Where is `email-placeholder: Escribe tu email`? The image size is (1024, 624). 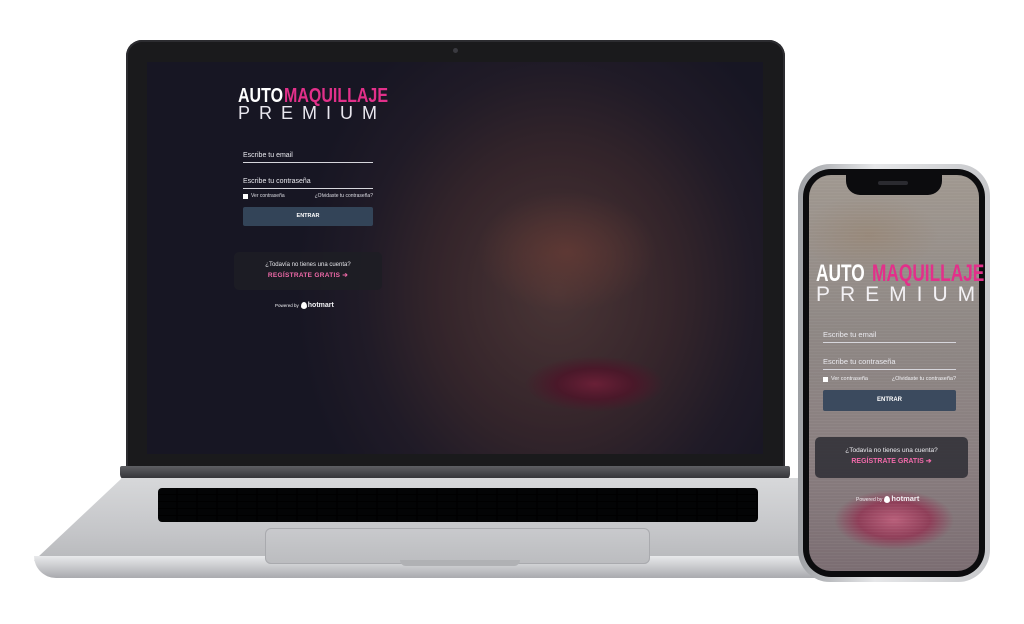
email-placeholder: Escribe tu email is located at coordinates (268, 155).